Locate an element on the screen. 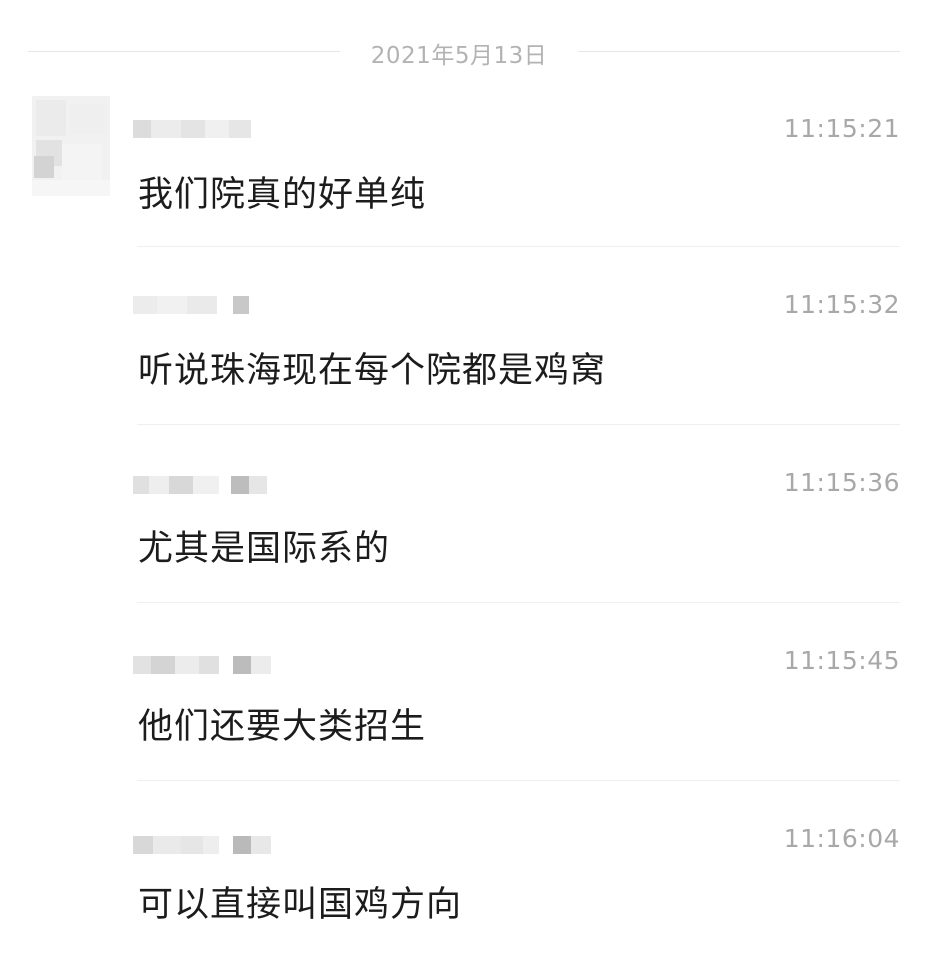 This screenshot has height=980, width=930. date-separator-label: 2021年5月13日 is located at coordinates (459, 56).